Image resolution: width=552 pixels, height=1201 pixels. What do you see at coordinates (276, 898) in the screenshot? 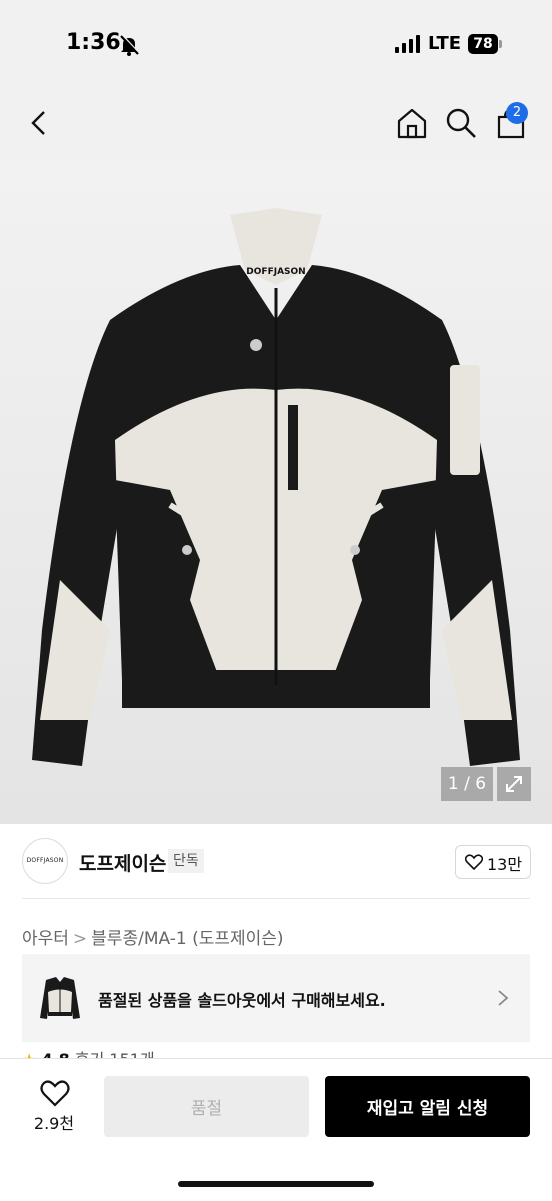
I see `divider` at bounding box center [276, 898].